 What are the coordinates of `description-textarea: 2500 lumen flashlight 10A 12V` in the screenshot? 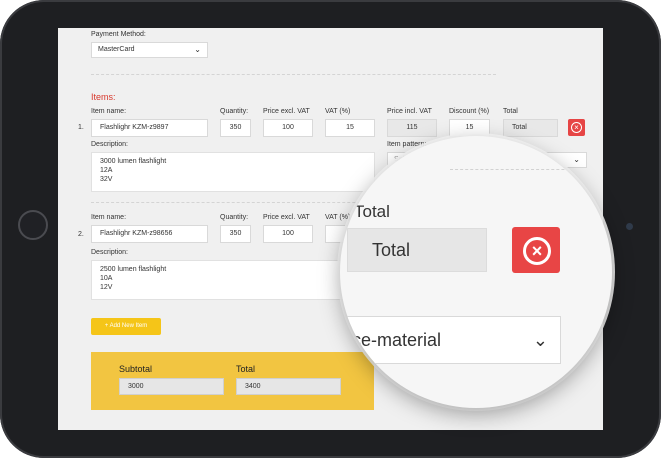 It's located at (233, 280).